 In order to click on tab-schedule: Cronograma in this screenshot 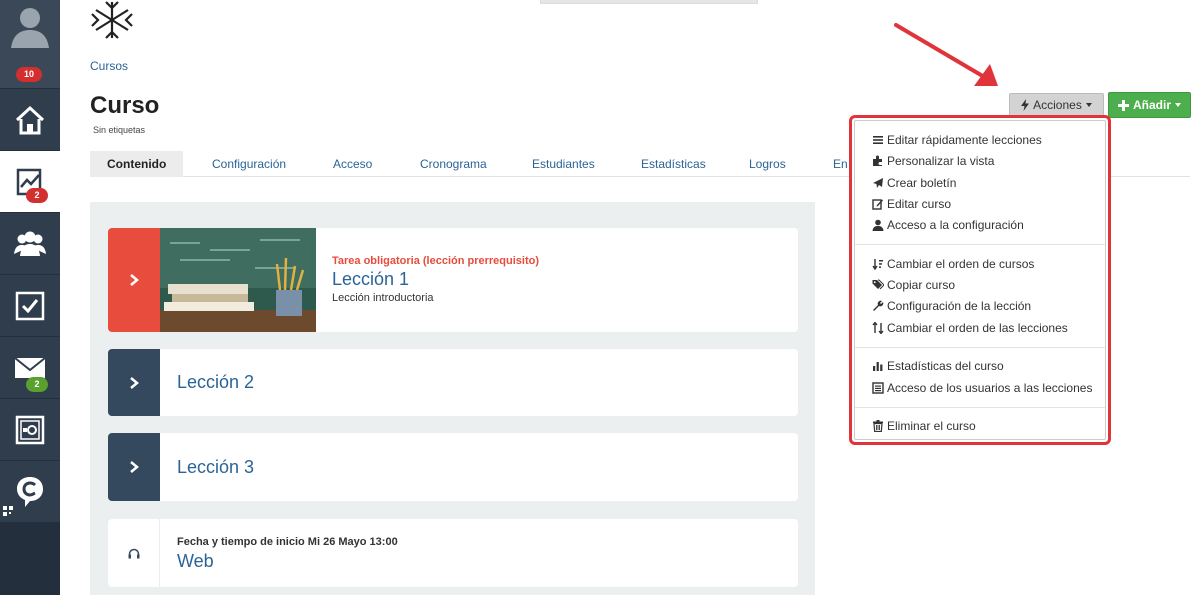, I will do `click(453, 164)`.